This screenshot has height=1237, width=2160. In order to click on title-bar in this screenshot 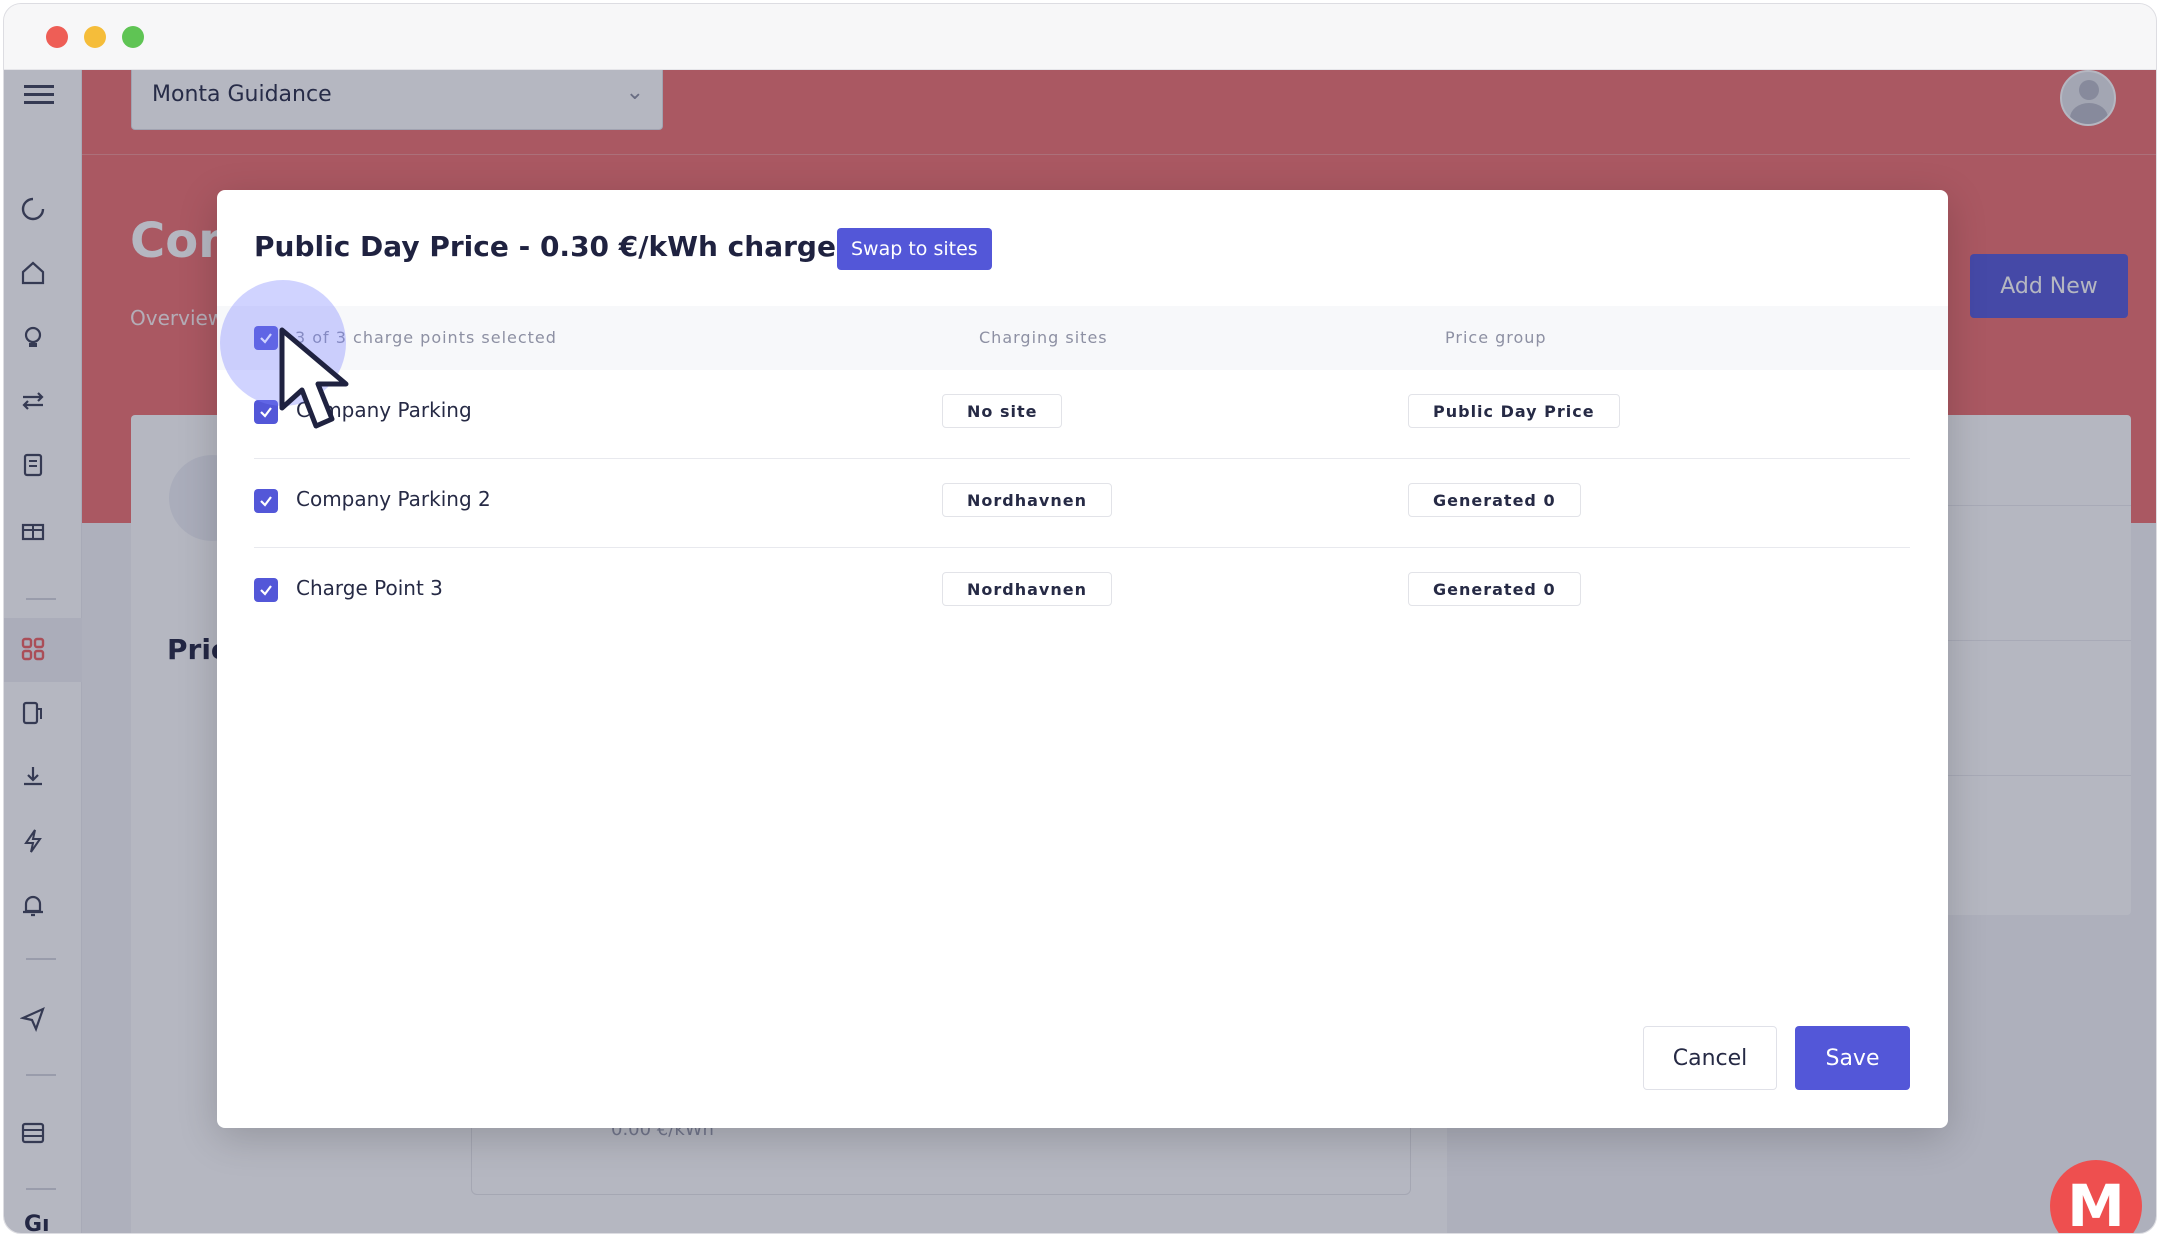, I will do `click(1080, 37)`.